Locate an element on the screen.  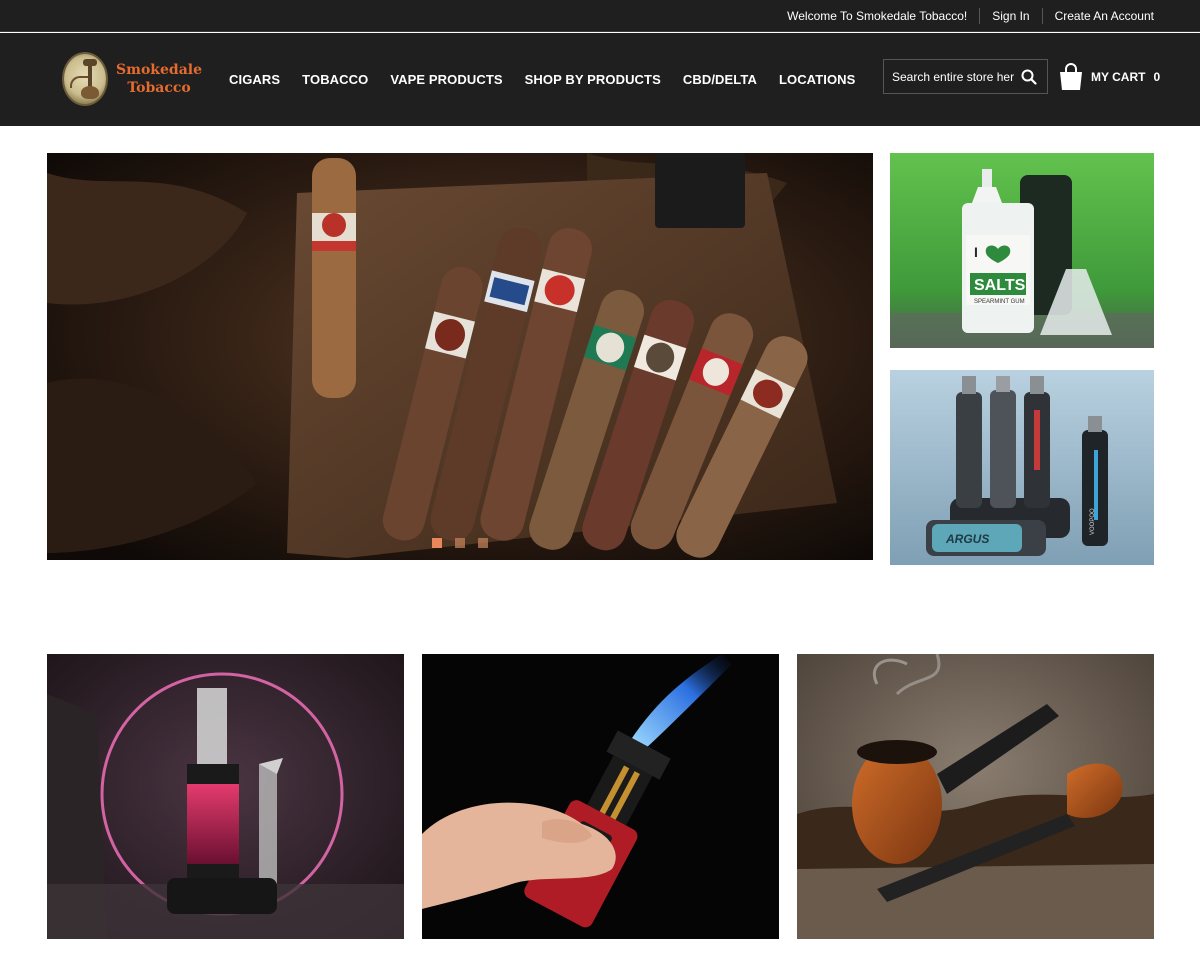
search-box is located at coordinates (965, 76).